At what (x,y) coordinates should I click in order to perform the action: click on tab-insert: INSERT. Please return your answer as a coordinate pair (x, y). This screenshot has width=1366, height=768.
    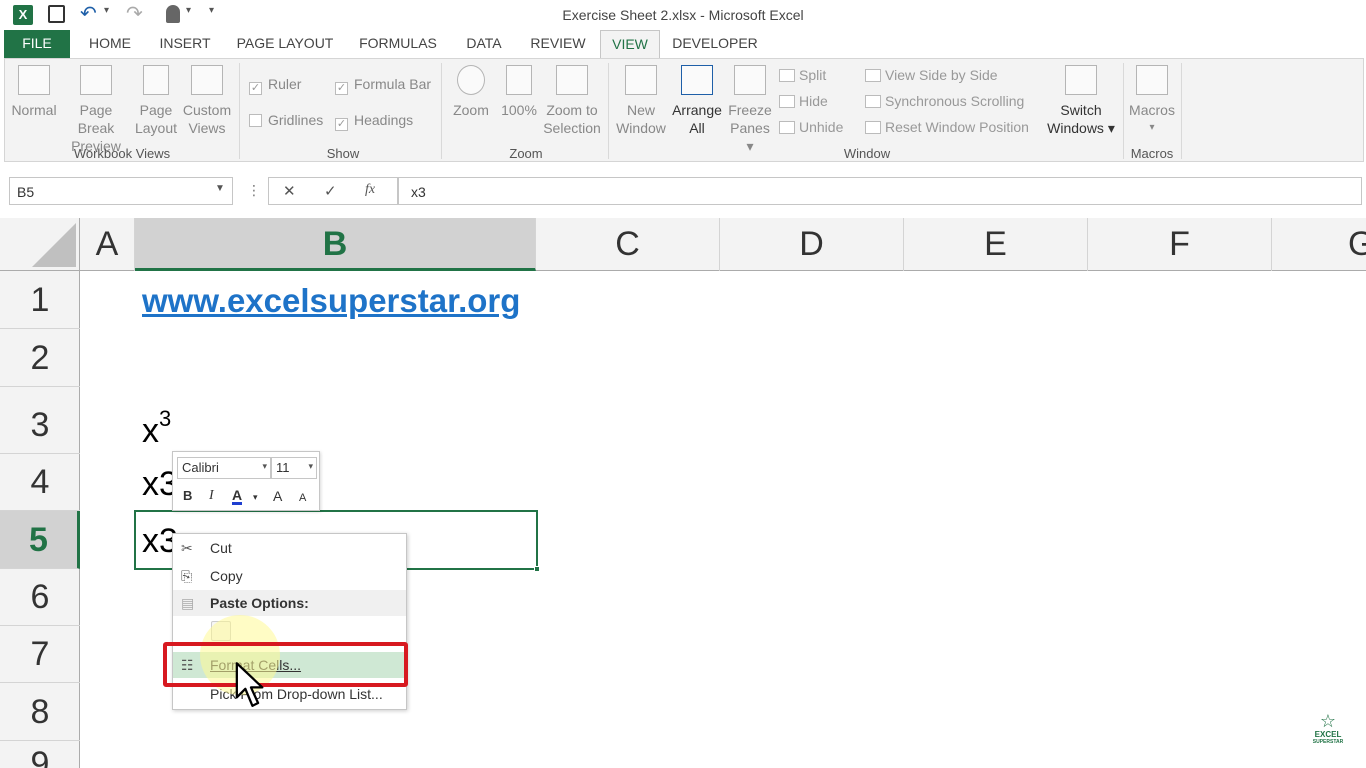
    Looking at the image, I should click on (185, 44).